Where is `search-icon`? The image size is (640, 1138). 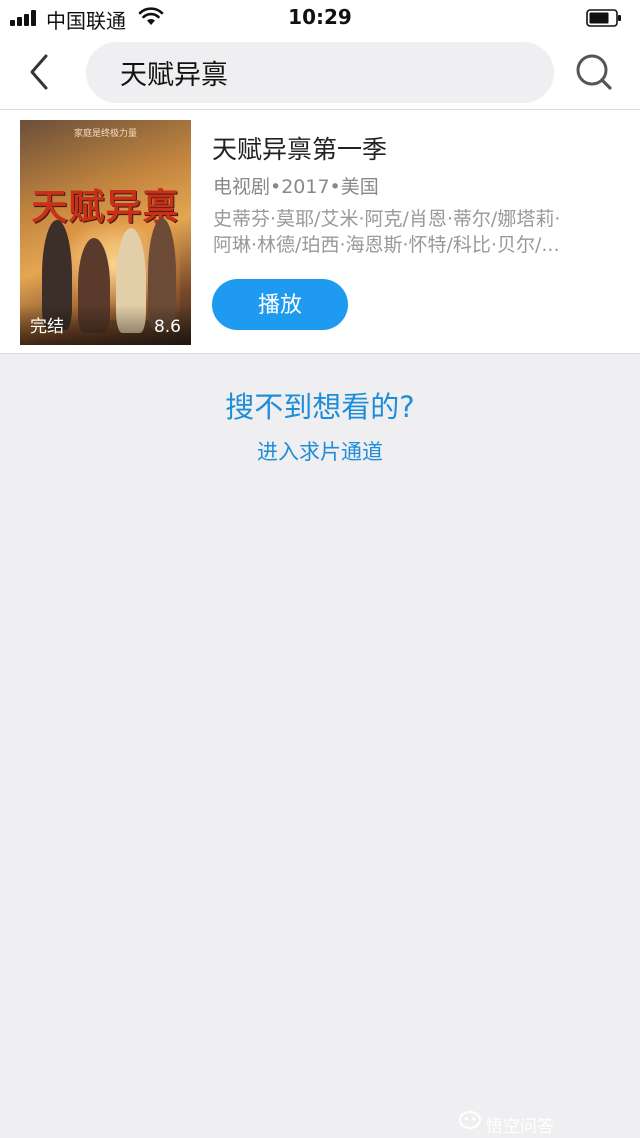 search-icon is located at coordinates (594, 72).